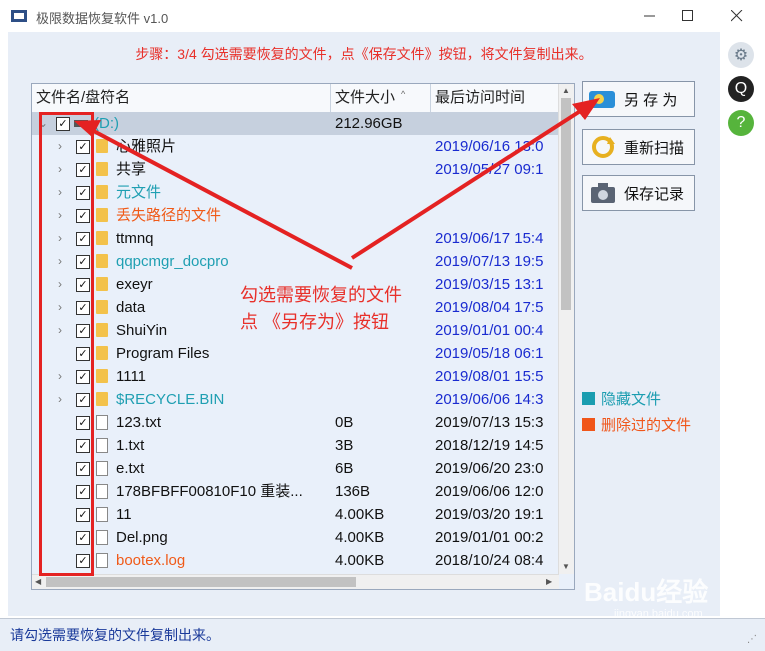 The width and height of the screenshot is (765, 651). Describe the element at coordinates (220, 198) in the screenshot. I see `arrow-to-checkbox` at that location.